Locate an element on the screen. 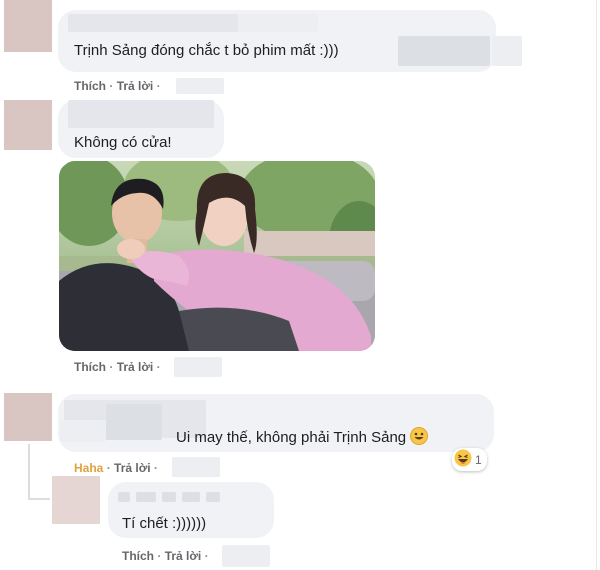 Image resolution: width=600 pixels, height=570 pixels. reply-actions: Thích · Trả lời · is located at coordinates (165, 556).